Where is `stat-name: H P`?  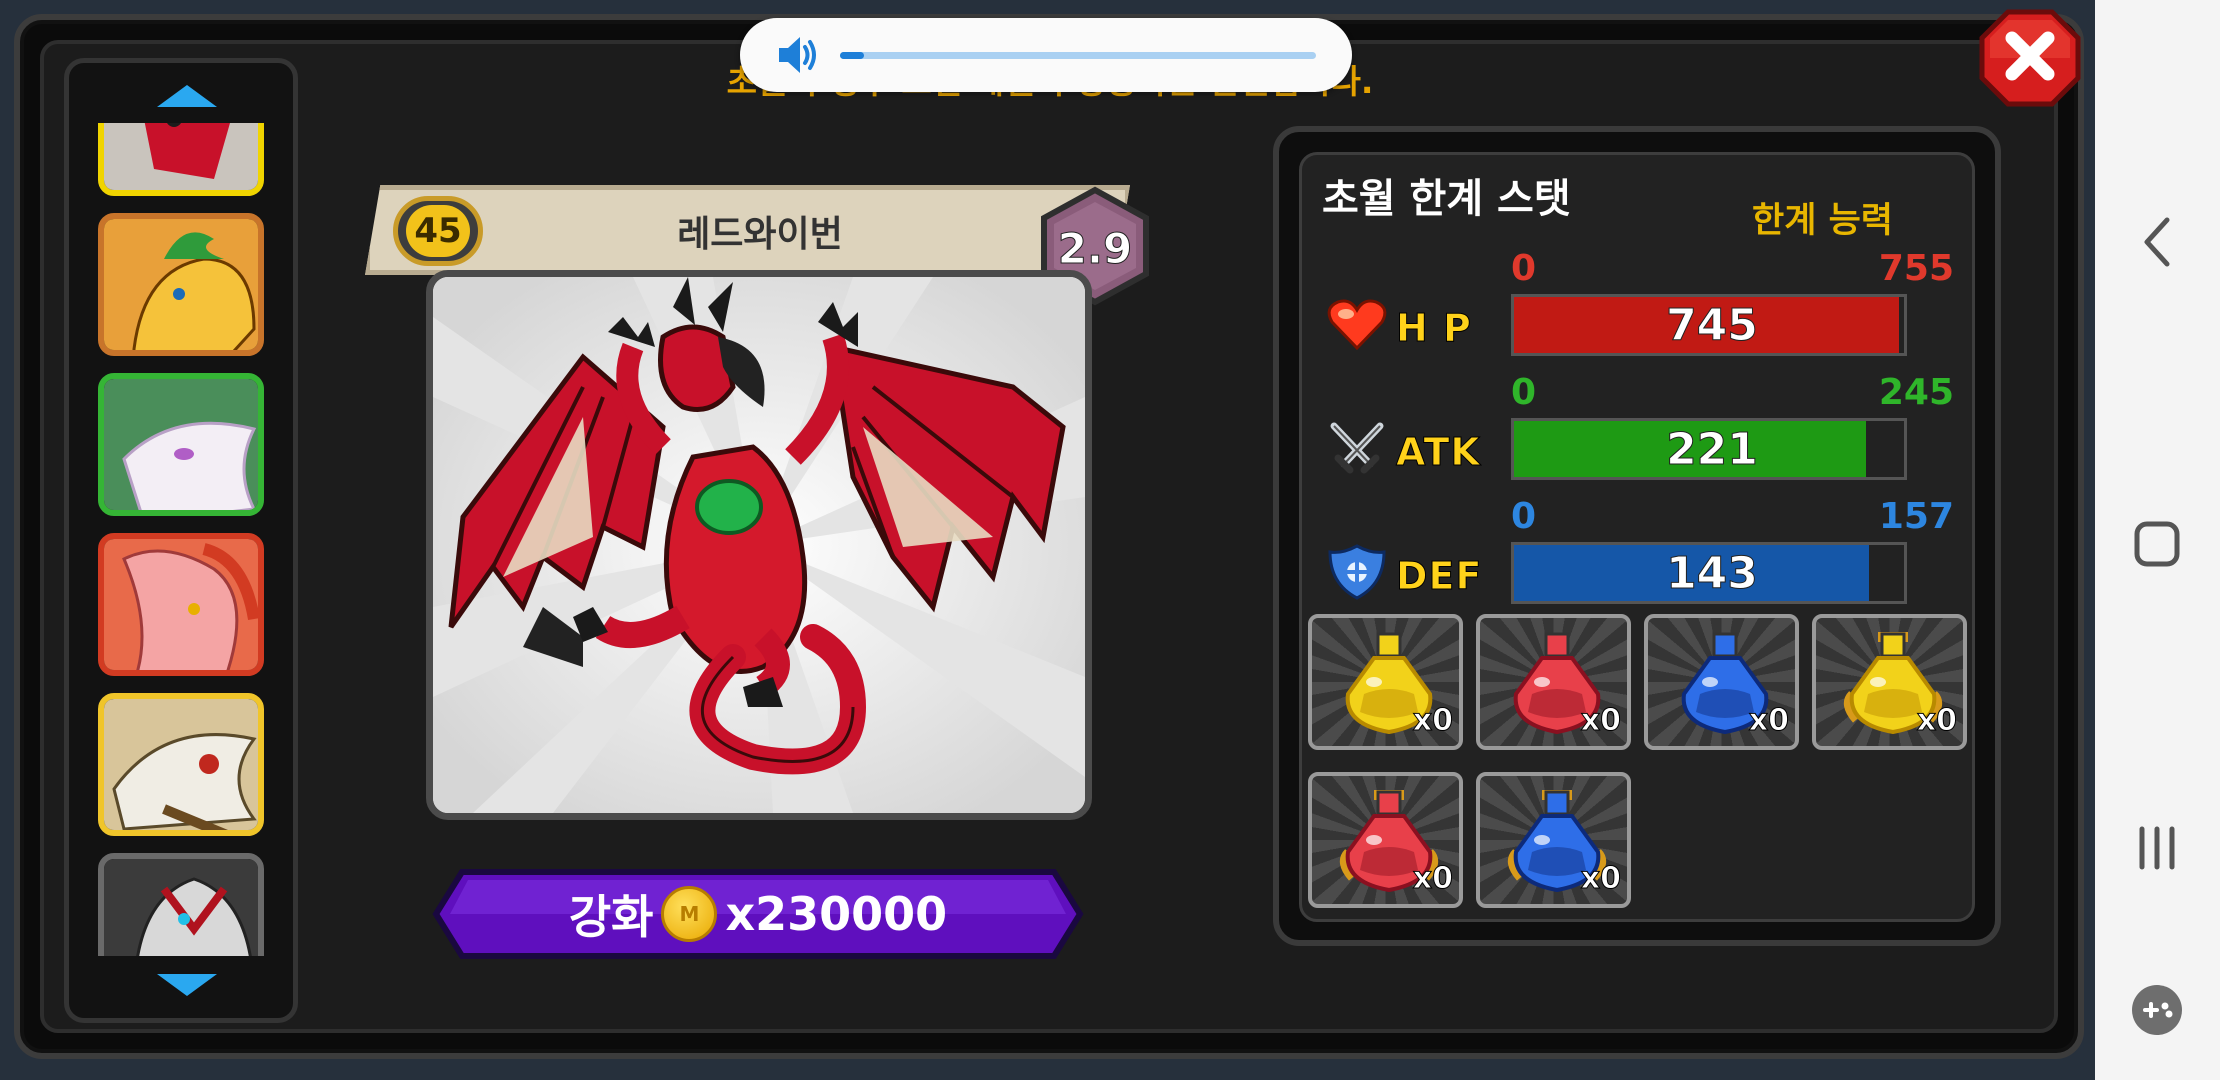 stat-name: H P is located at coordinates (1434, 328).